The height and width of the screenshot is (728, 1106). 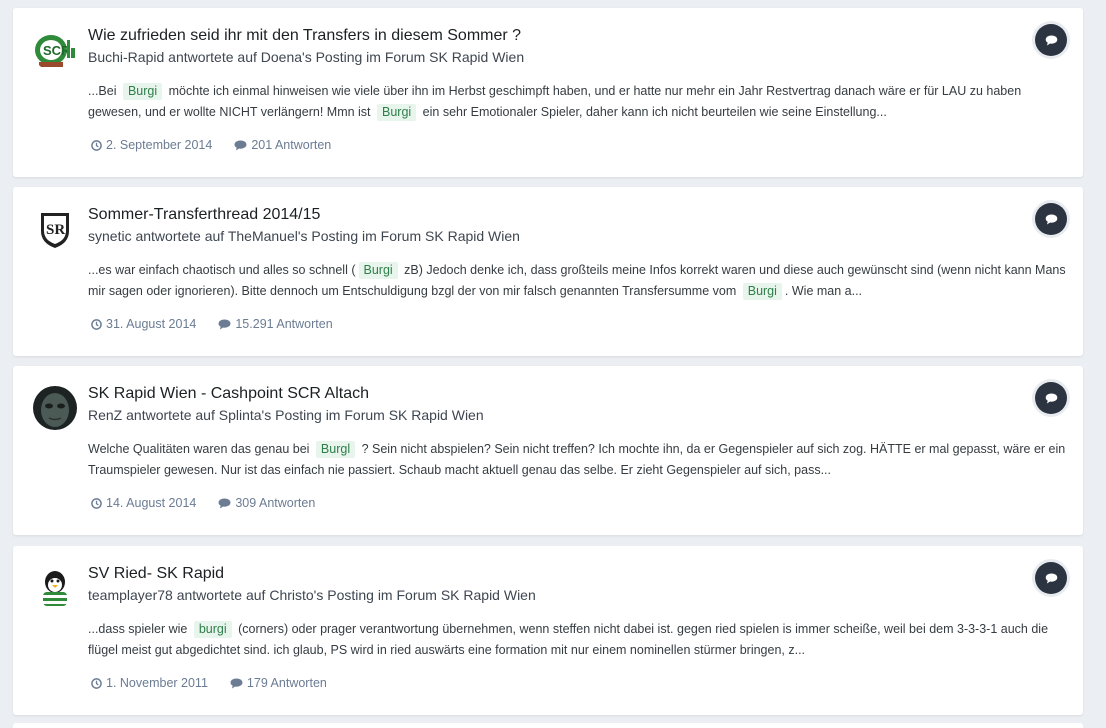 What do you see at coordinates (151, 503) in the screenshot?
I see `result-date-label: 14. August 2014` at bounding box center [151, 503].